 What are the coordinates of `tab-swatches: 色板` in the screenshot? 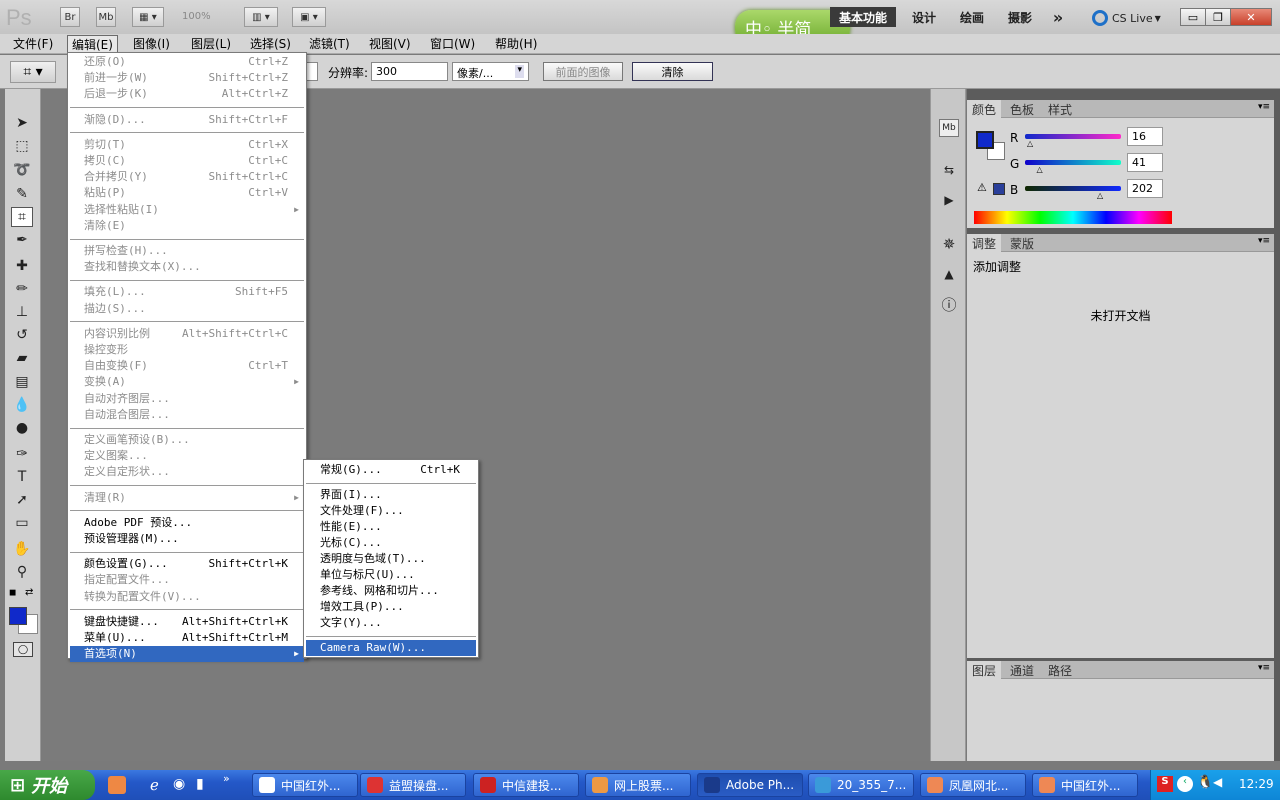 It's located at (1022, 109).